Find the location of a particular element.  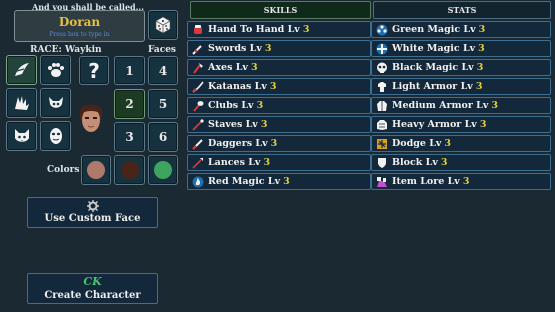

club-icon is located at coordinates (197, 105).